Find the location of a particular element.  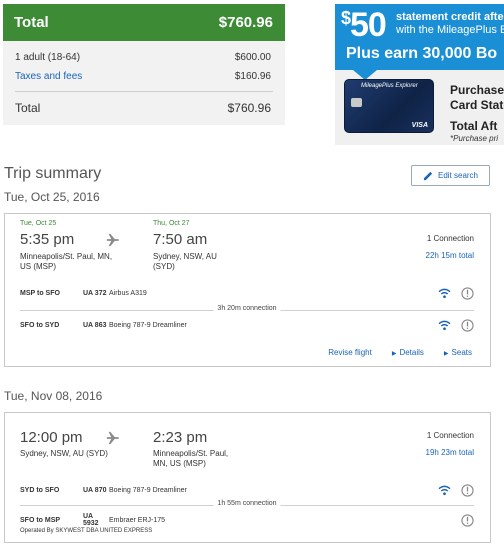

seats-link: ▶ Seats is located at coordinates (458, 352).